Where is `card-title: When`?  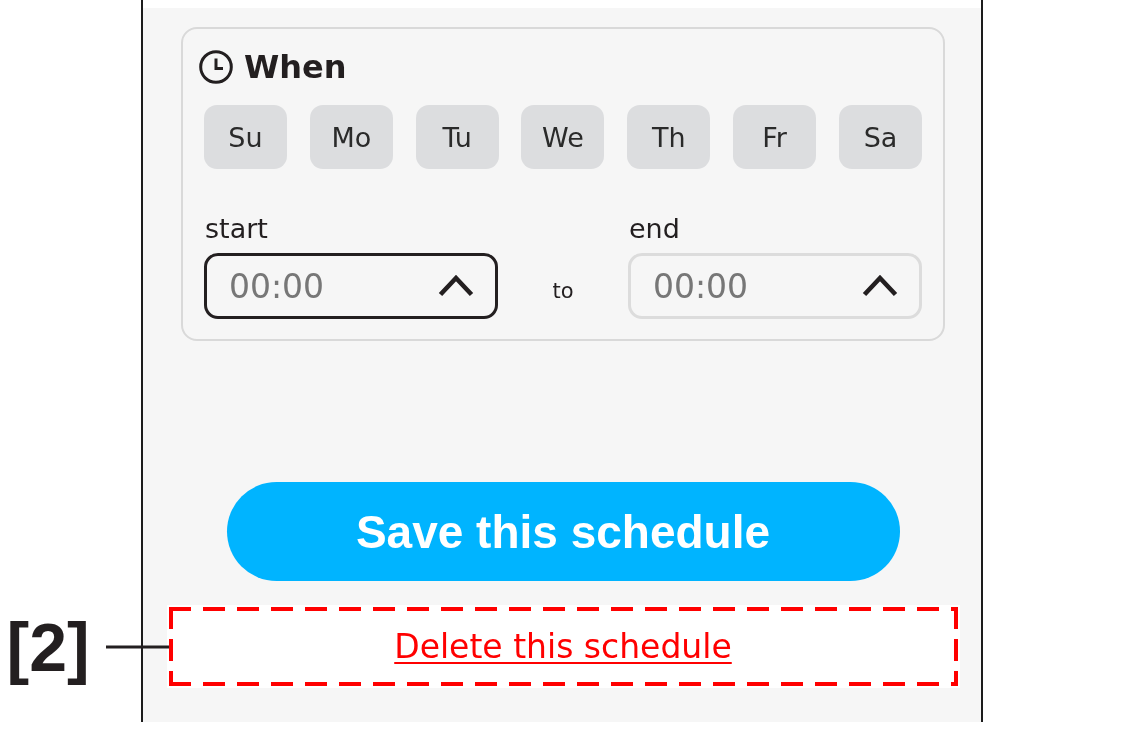
card-title: When is located at coordinates (295, 67).